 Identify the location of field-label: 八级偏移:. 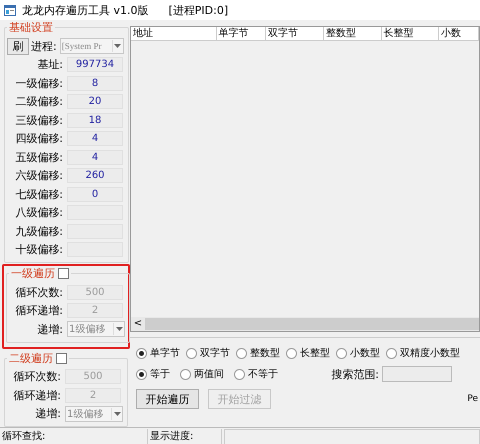
(38, 212).